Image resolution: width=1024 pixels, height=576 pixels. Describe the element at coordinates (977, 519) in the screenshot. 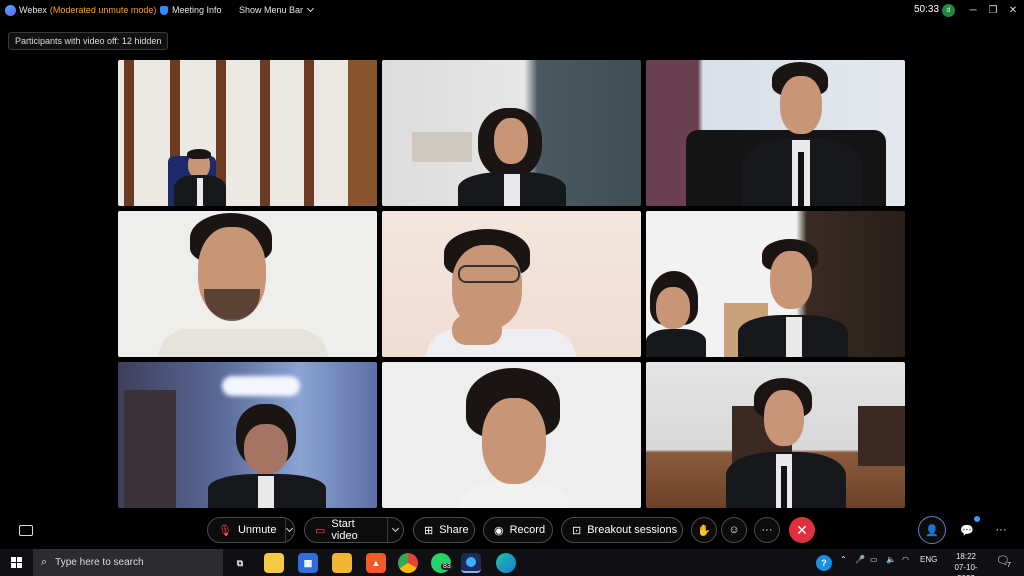

I see `chat-unread-dot` at that location.